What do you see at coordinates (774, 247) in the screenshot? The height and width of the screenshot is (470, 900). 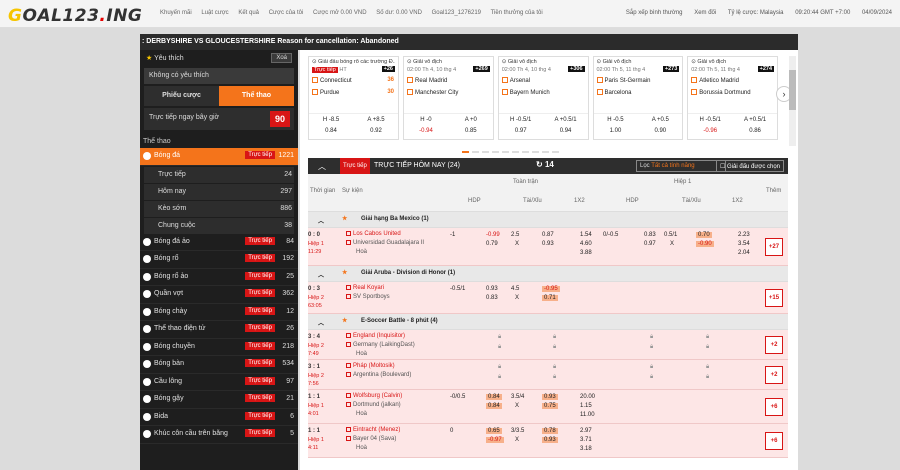 I see `more-markets-button: +27` at bounding box center [774, 247].